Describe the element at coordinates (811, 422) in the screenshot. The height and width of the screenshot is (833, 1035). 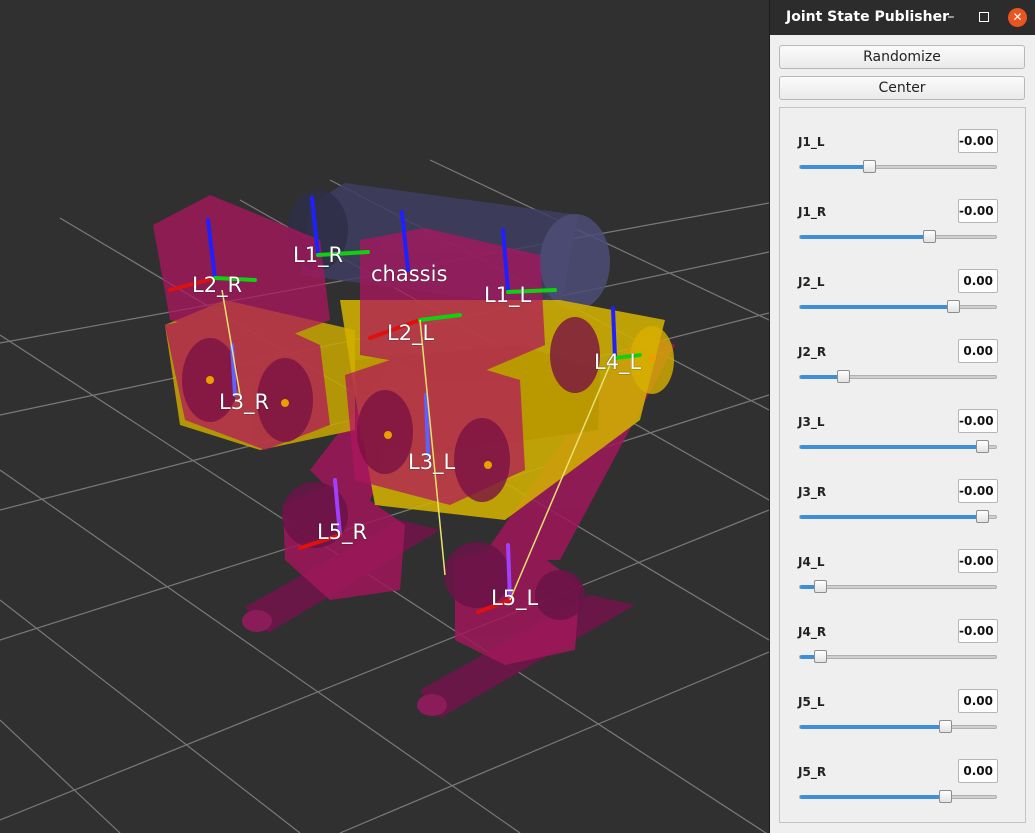
I see `joint-name-label: J3_L` at that location.